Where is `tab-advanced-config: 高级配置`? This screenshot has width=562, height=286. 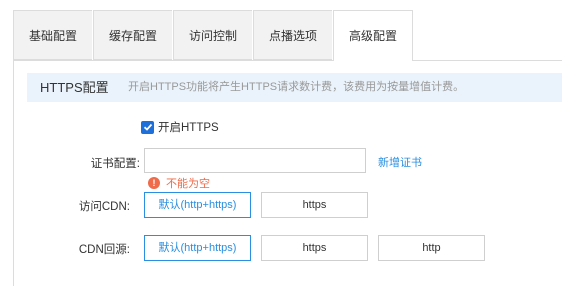
tab-advanced-config: 高级配置 is located at coordinates (373, 35).